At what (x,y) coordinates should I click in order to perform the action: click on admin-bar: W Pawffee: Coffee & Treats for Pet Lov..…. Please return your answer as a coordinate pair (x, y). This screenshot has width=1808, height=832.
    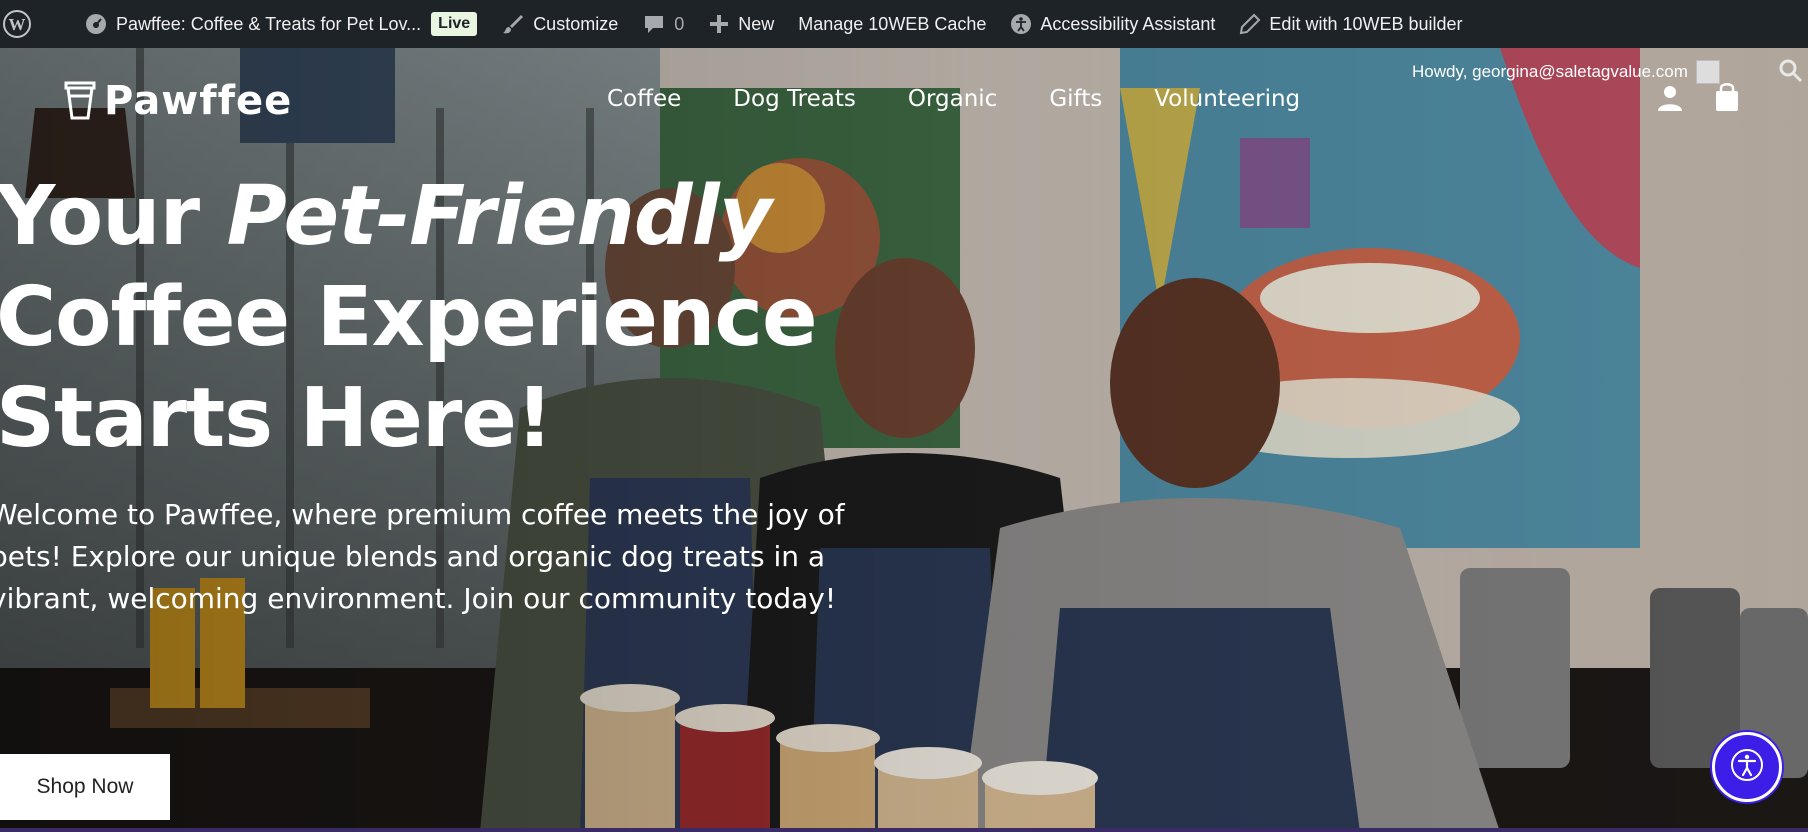
    Looking at the image, I should click on (904, 24).